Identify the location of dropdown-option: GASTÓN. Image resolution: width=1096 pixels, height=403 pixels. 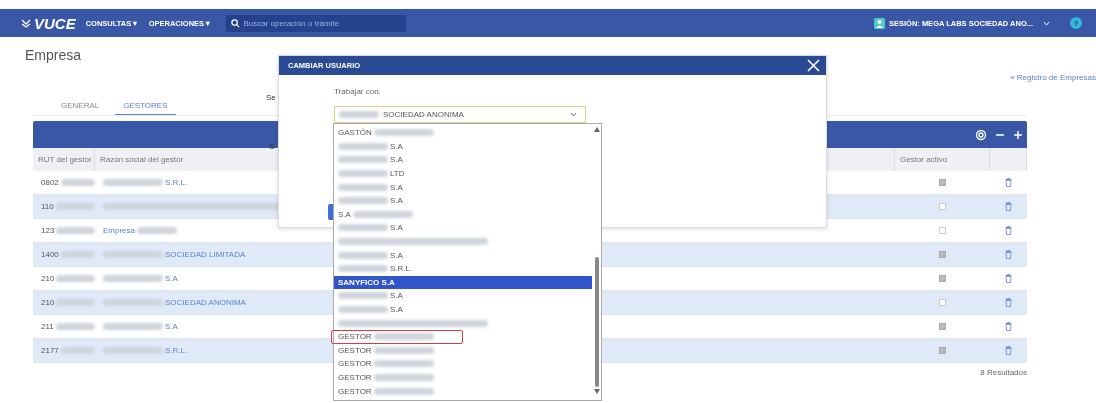
(463, 133).